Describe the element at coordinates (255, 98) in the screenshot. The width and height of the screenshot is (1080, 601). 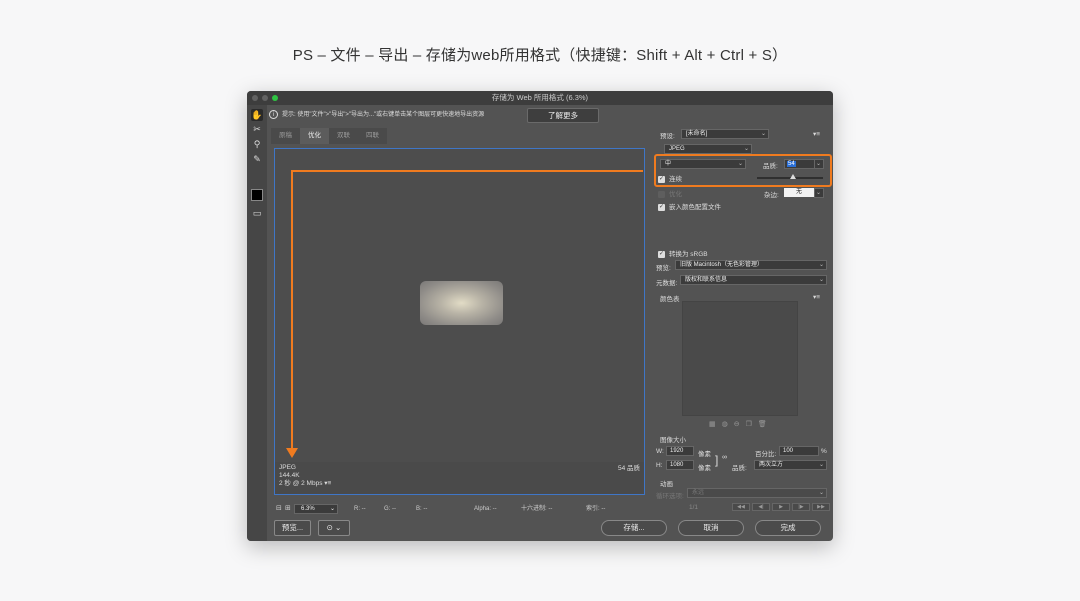
I see `close-button` at that location.